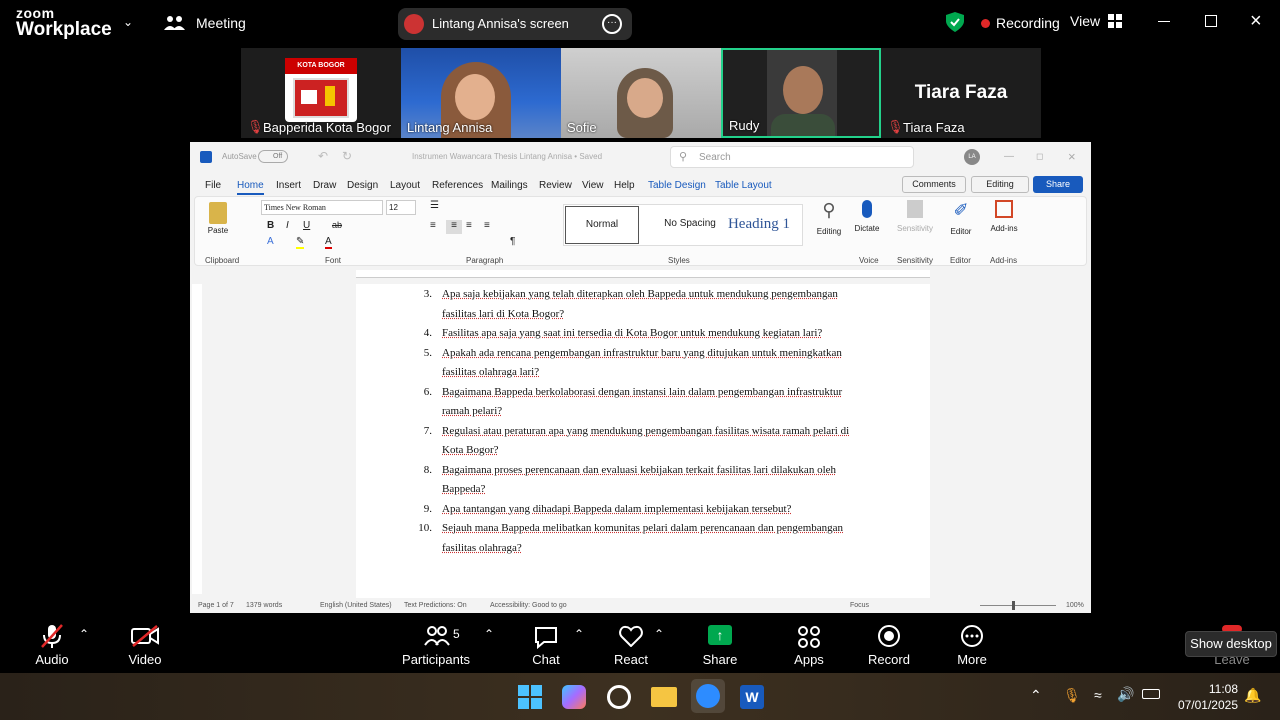  What do you see at coordinates (867, 218) in the screenshot?
I see `dictate-button: Dictate` at bounding box center [867, 218].